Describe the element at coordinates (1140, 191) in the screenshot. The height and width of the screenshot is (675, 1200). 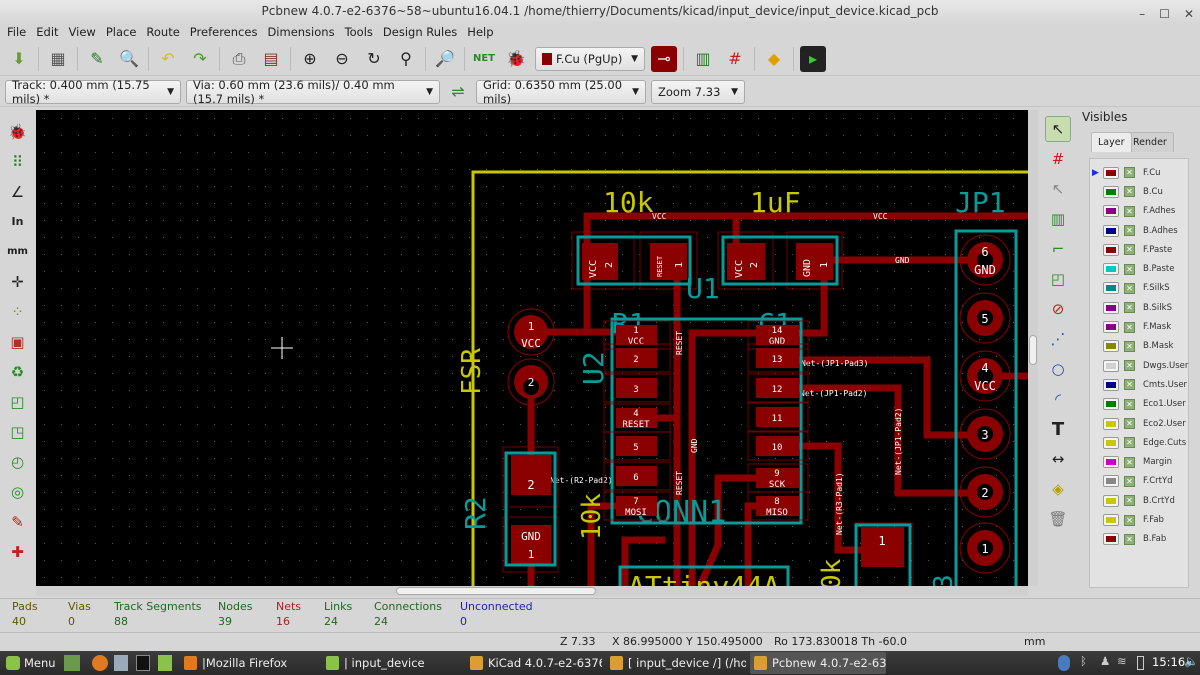
I see `layer-row-b-cu: ✕ B.Cu` at that location.